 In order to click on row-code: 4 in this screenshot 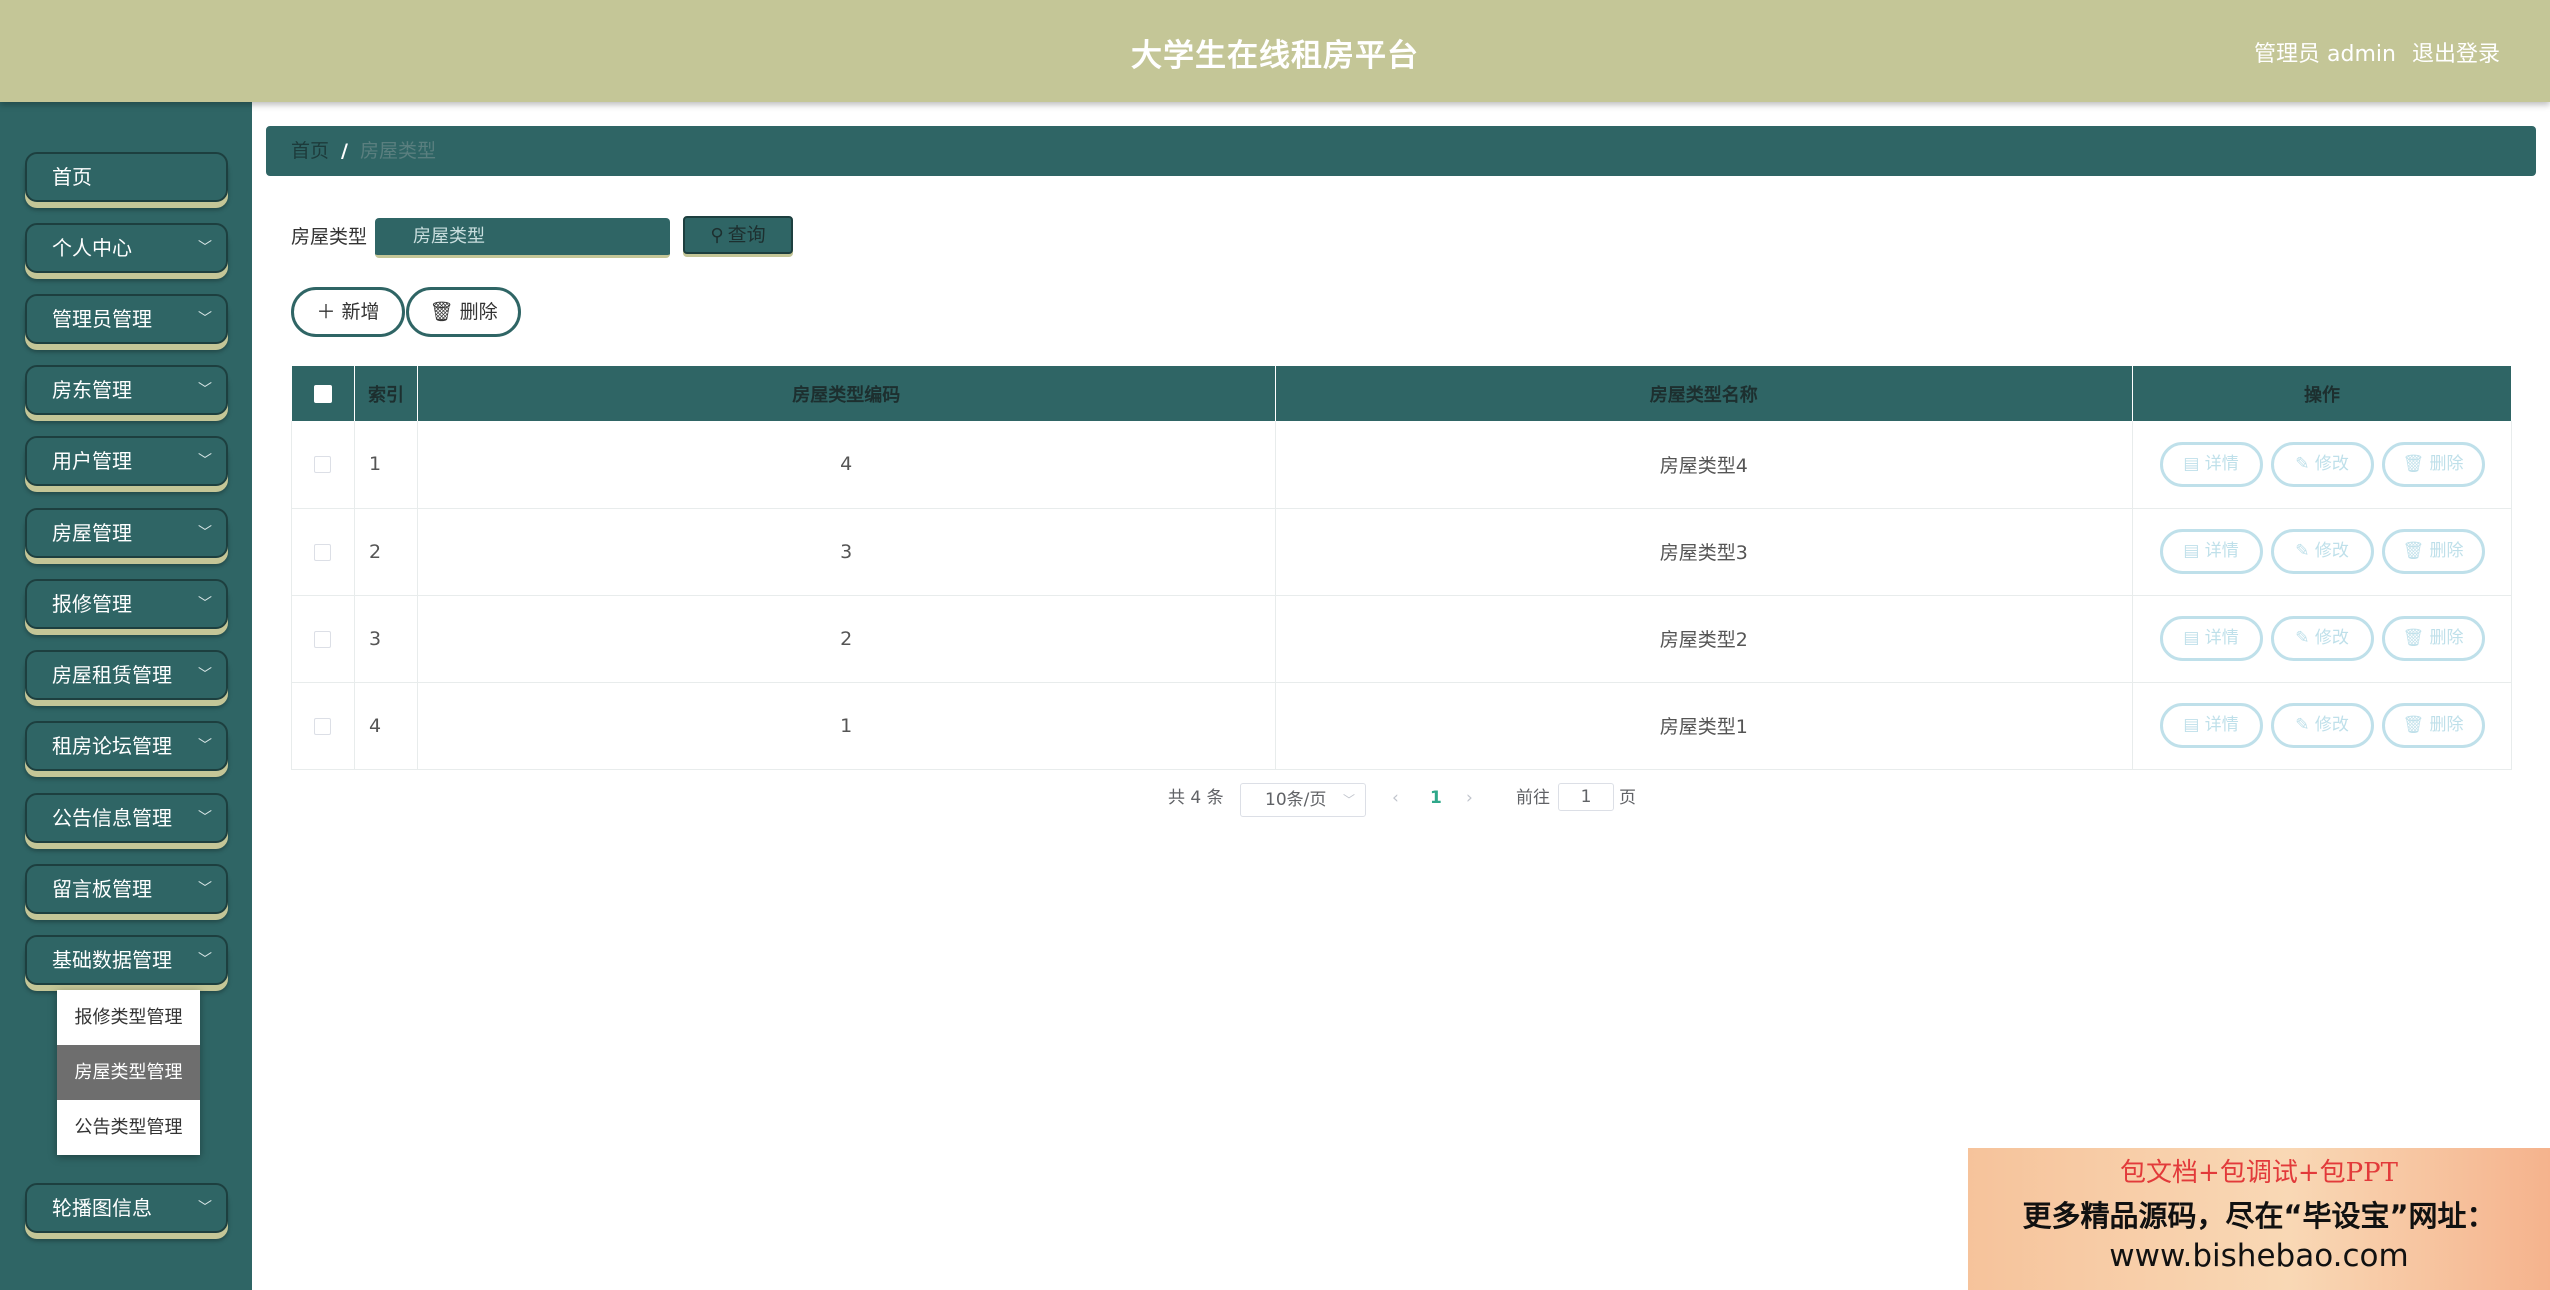, I will do `click(846, 465)`.